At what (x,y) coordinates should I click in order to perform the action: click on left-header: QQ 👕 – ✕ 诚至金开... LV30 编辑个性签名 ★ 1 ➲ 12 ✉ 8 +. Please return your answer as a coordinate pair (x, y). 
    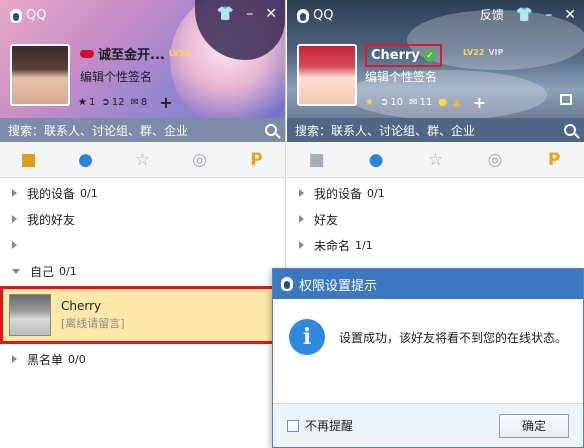
    Looking at the image, I should click on (142, 59).